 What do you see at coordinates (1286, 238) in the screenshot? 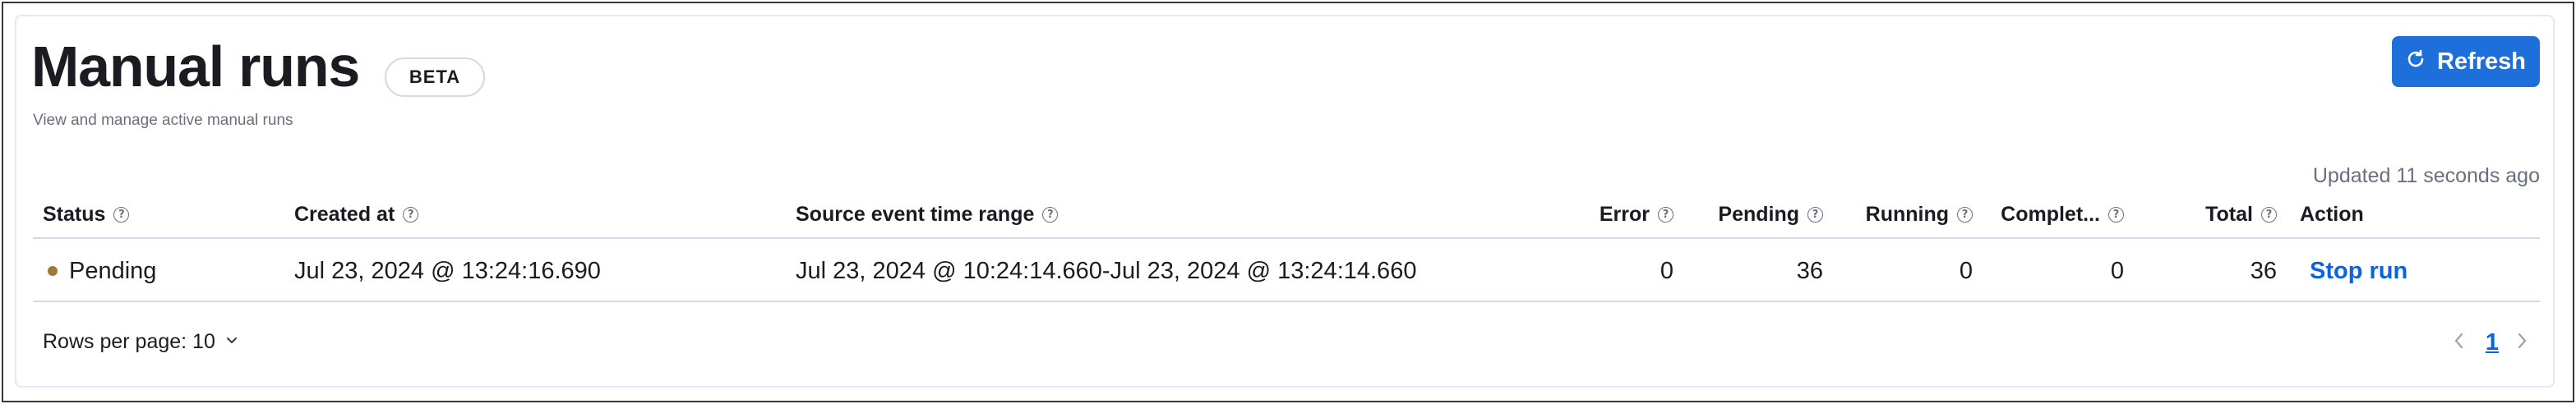
I see `table-header-divider` at bounding box center [1286, 238].